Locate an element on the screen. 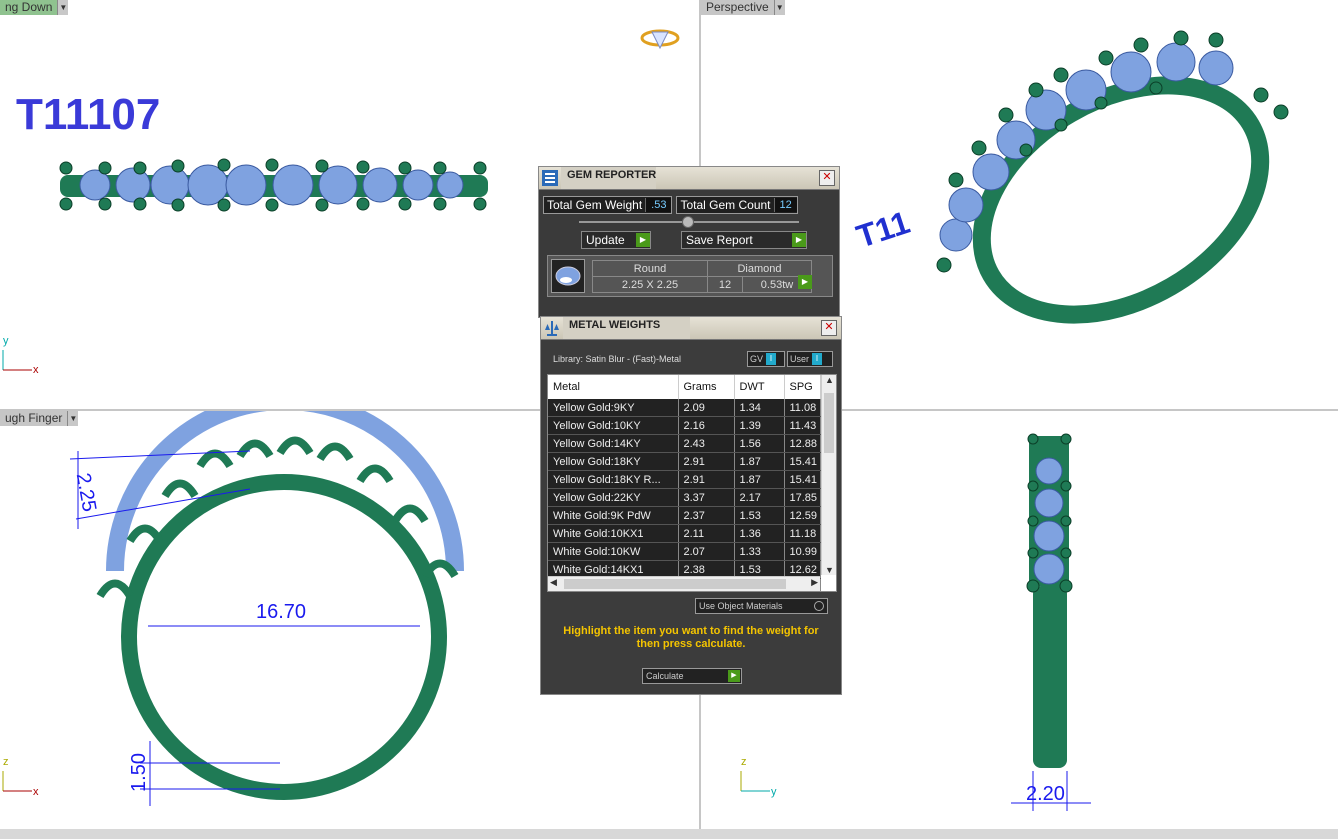 The width and height of the screenshot is (1338, 839). table-row: Yellow Gold:9KY 2.09 1.34 11.08 is located at coordinates (684, 408).